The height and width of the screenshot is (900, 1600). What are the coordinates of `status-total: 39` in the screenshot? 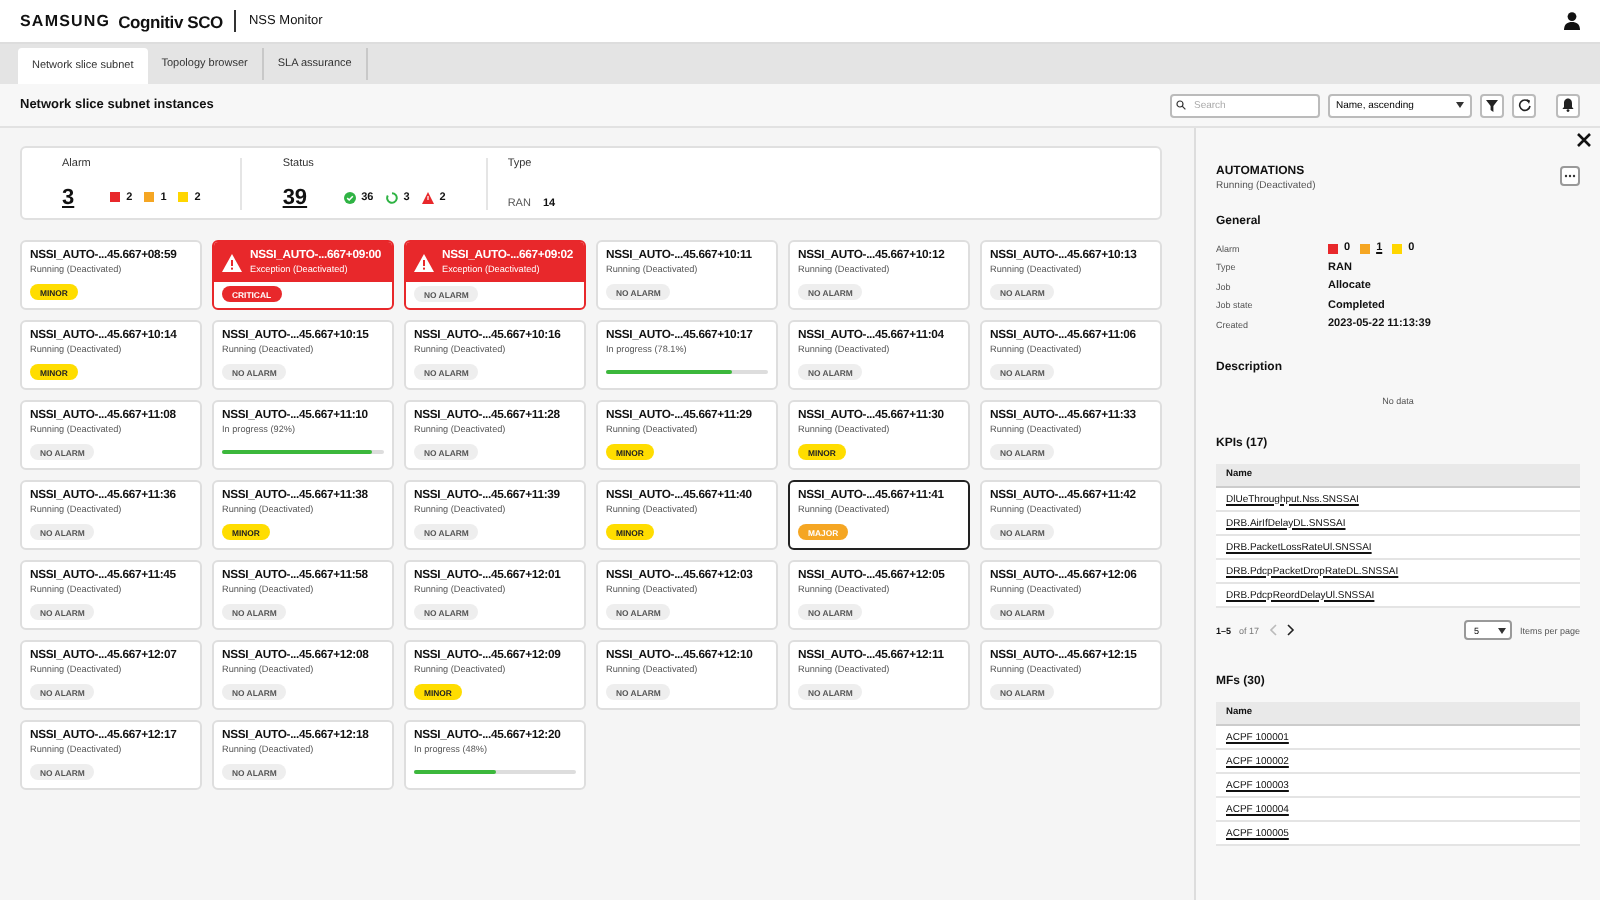 It's located at (295, 197).